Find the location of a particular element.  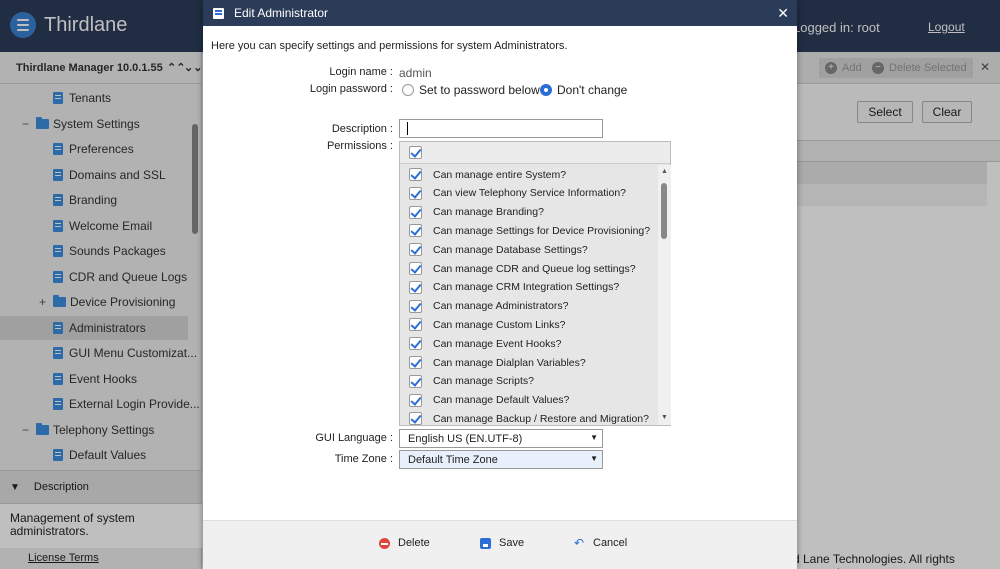

permission-label: Can manage entire System? is located at coordinates (500, 174).